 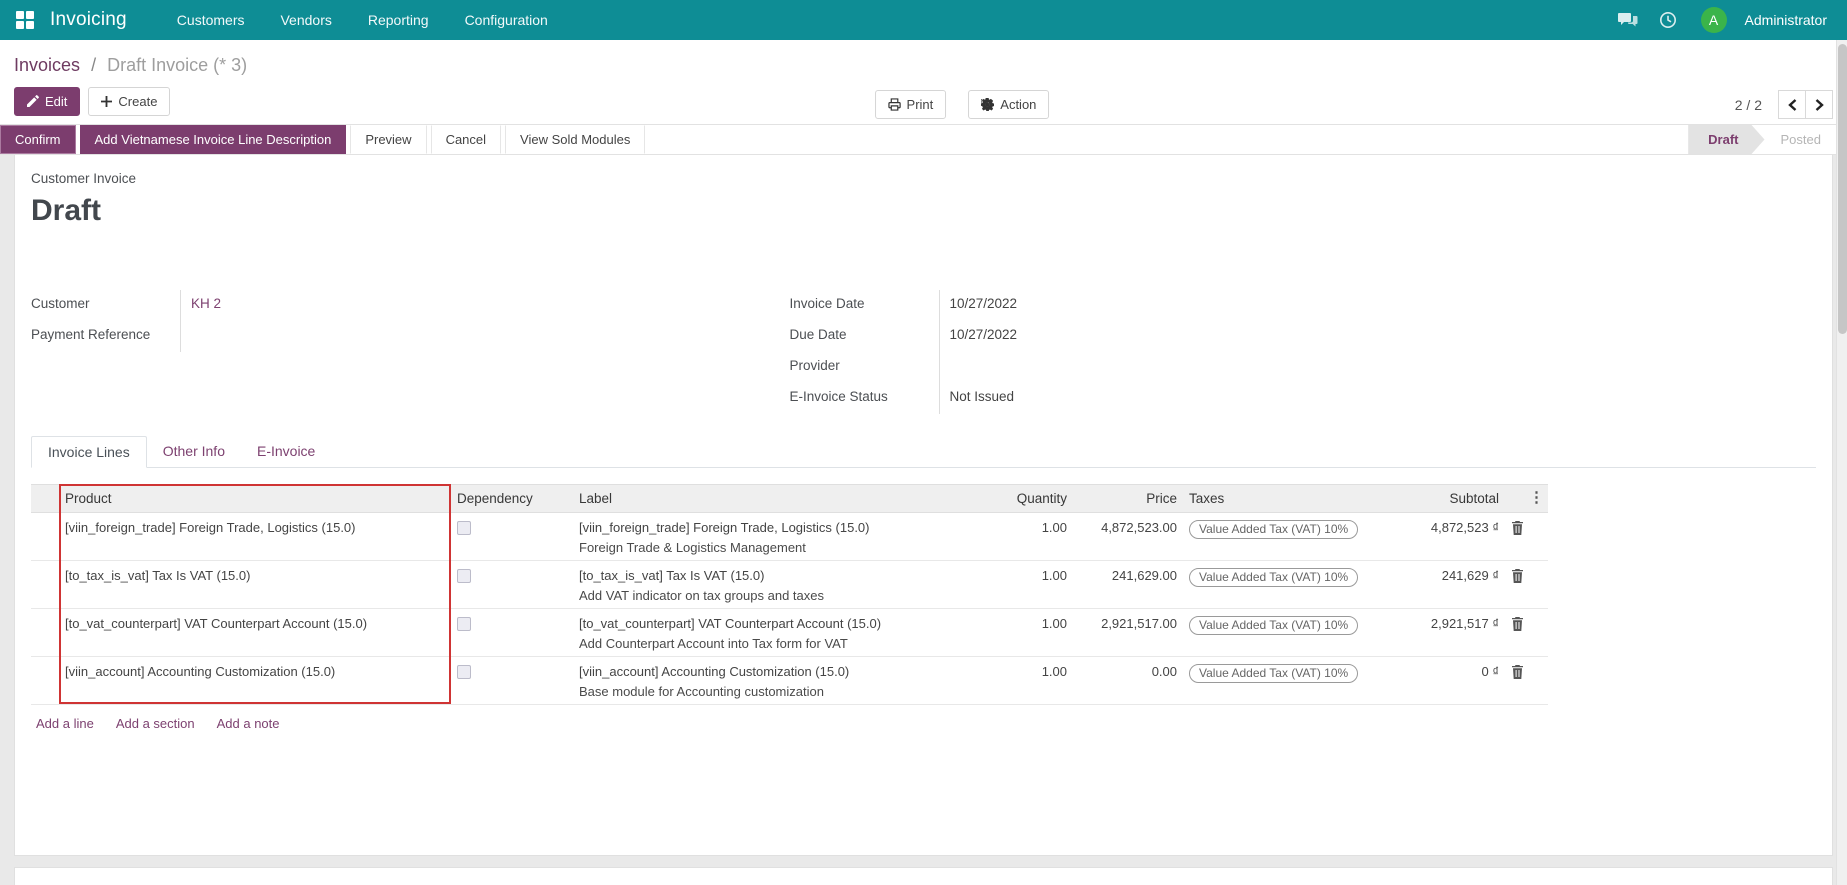 What do you see at coordinates (485, 305) in the screenshot?
I see `customer-value: KH 2` at bounding box center [485, 305].